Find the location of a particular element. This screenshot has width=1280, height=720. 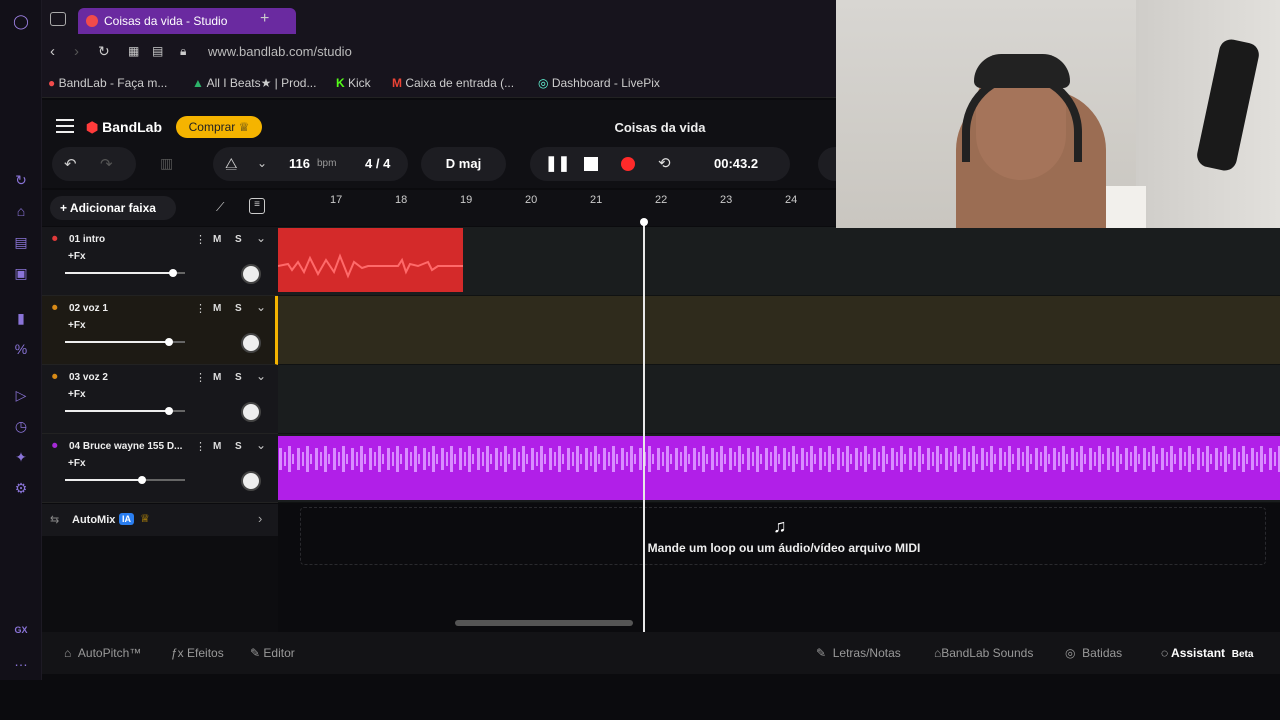

settings-icon: ⚙ is located at coordinates (21, 488).